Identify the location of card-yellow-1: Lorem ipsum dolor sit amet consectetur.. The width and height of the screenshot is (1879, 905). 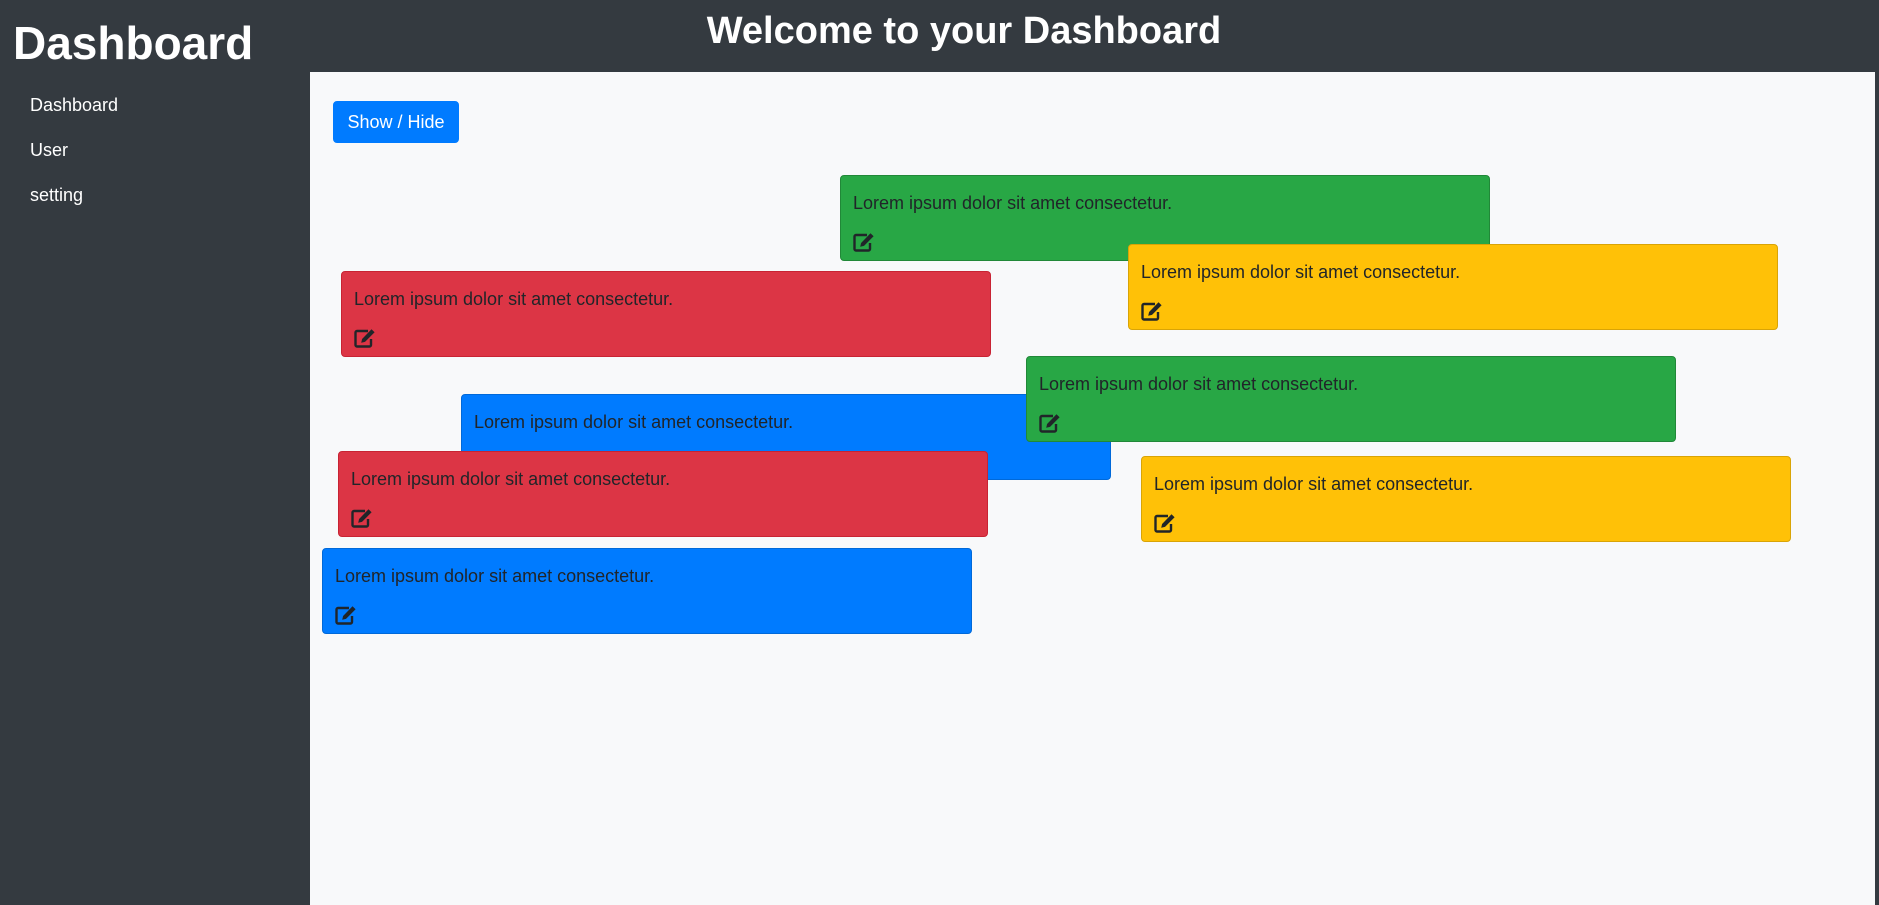
(1453, 287).